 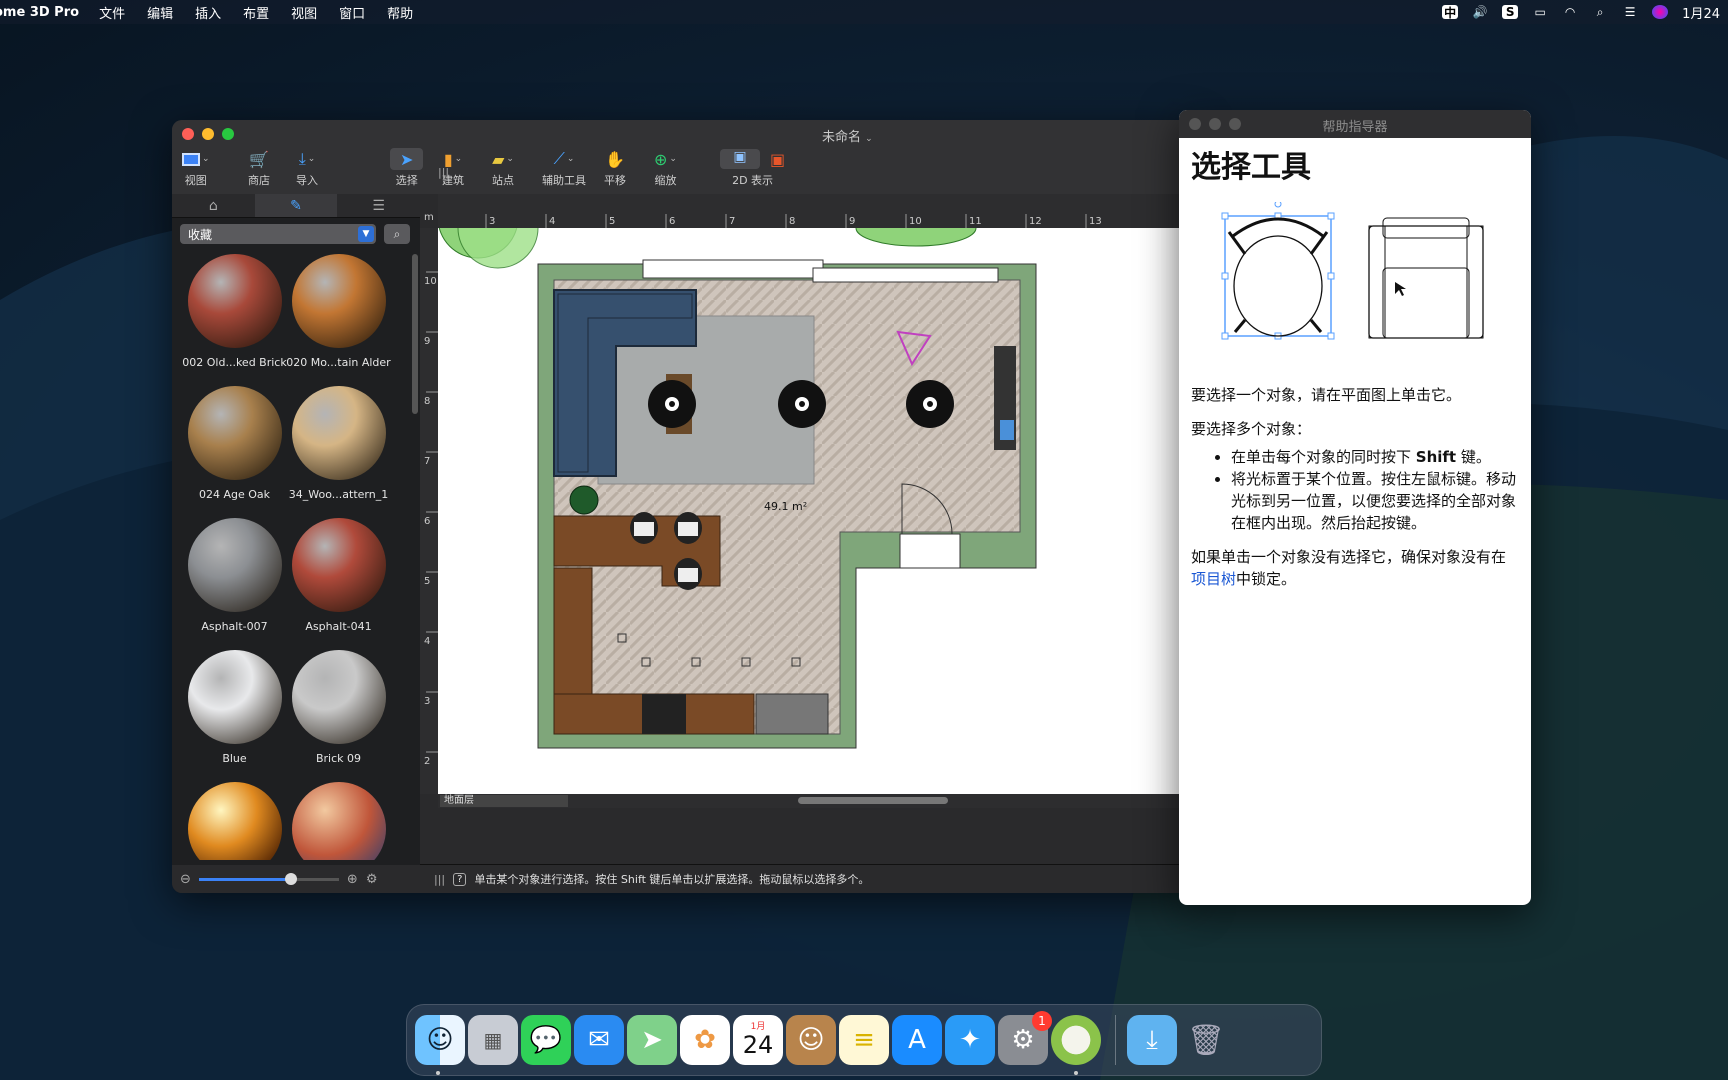 What do you see at coordinates (378, 205) in the screenshot?
I see `tab-project-tree: ☰` at bounding box center [378, 205].